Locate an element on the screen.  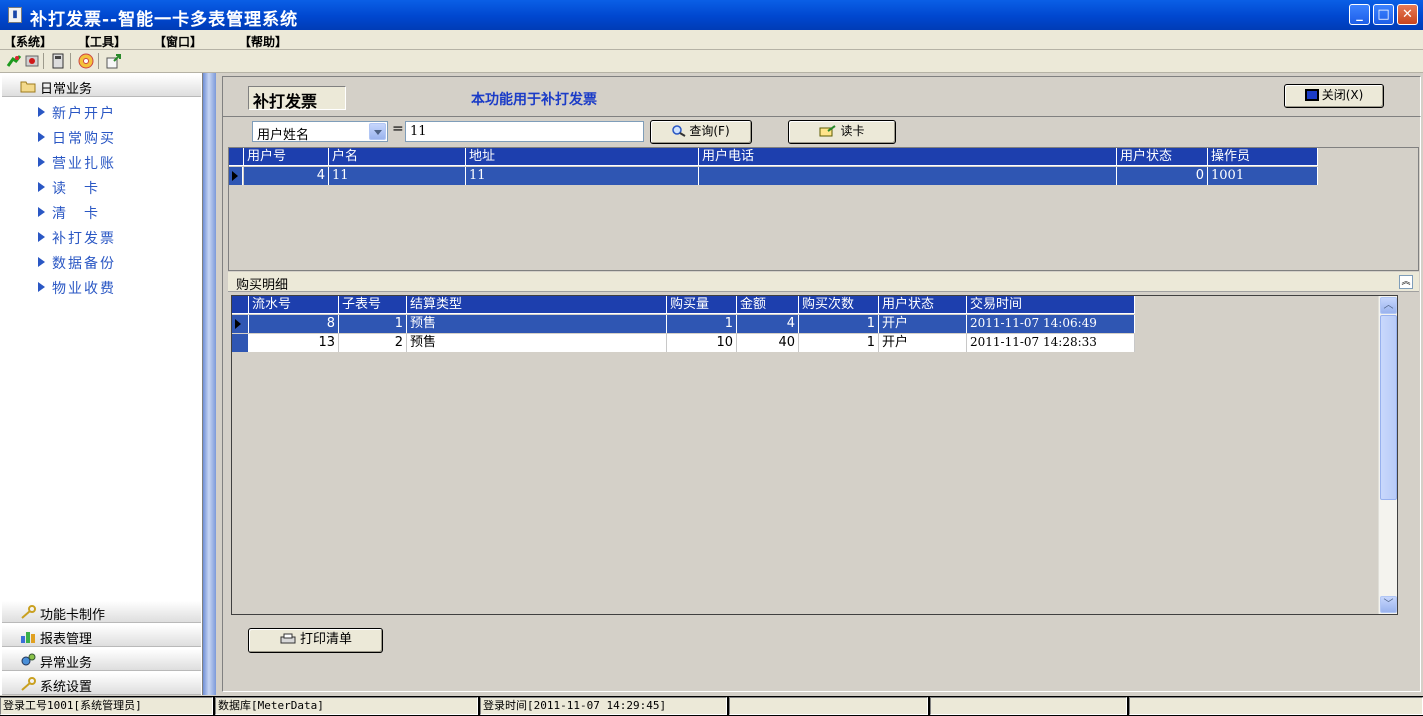
column-name: 户名 is located at coordinates (397, 157).